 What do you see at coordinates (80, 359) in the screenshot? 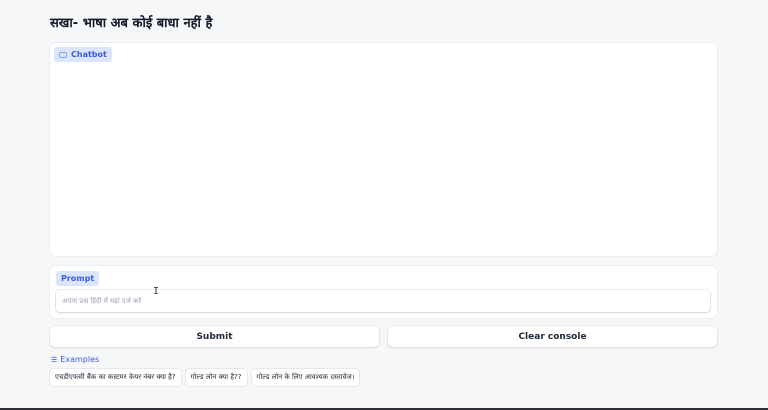
I see `examples-label: Examples` at bounding box center [80, 359].